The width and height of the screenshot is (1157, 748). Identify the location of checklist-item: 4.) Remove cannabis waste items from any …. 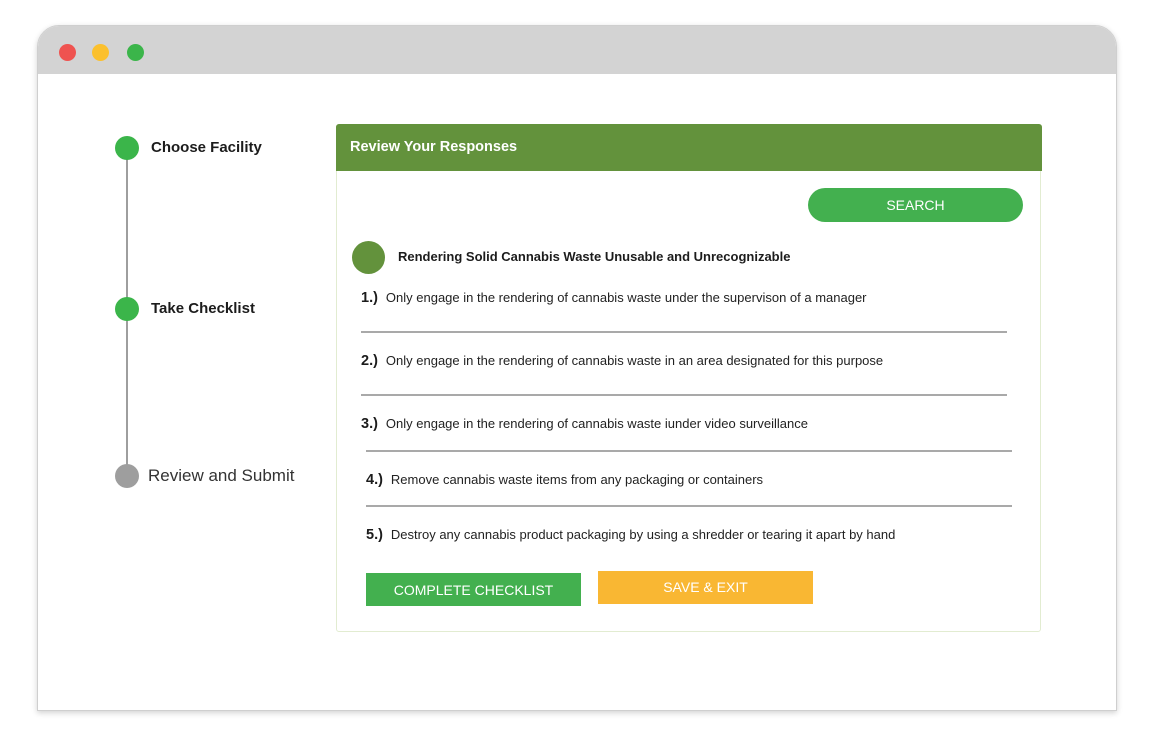
(564, 480).